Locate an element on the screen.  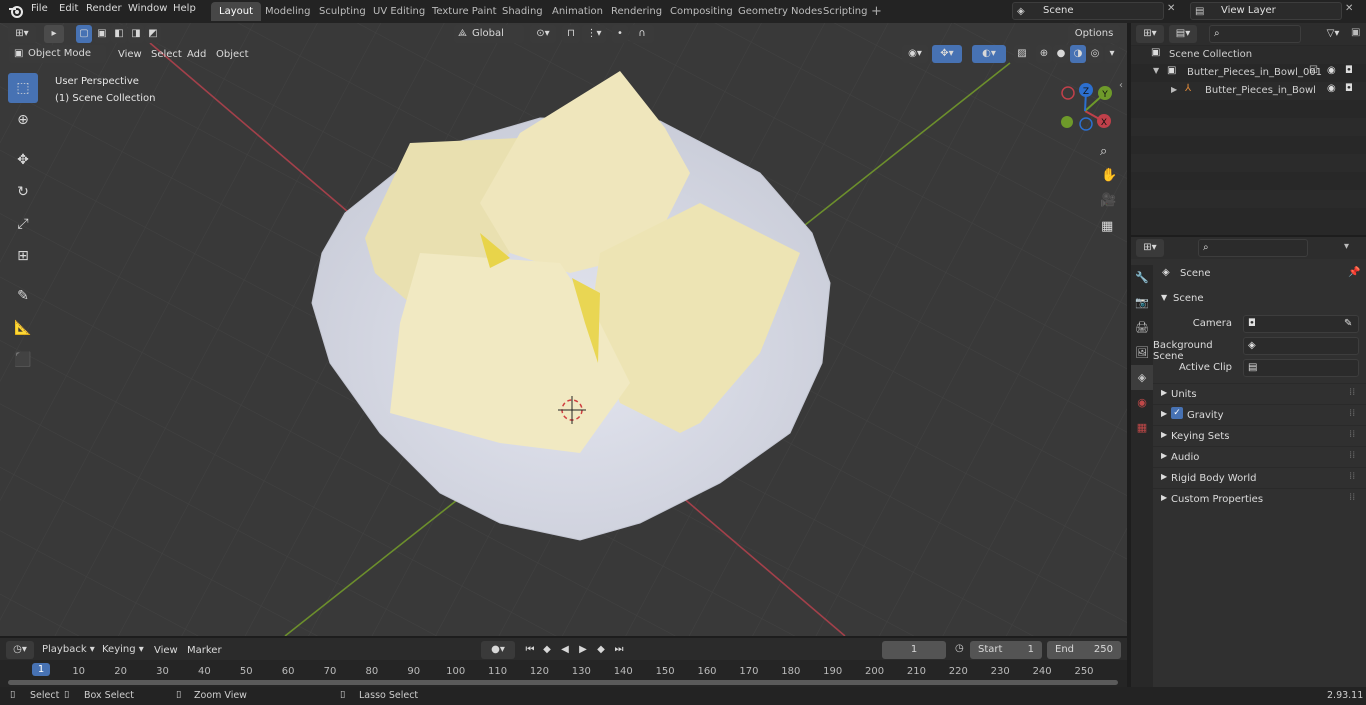
texture-tab-icon: ▦ is located at coordinates (1142, 427).